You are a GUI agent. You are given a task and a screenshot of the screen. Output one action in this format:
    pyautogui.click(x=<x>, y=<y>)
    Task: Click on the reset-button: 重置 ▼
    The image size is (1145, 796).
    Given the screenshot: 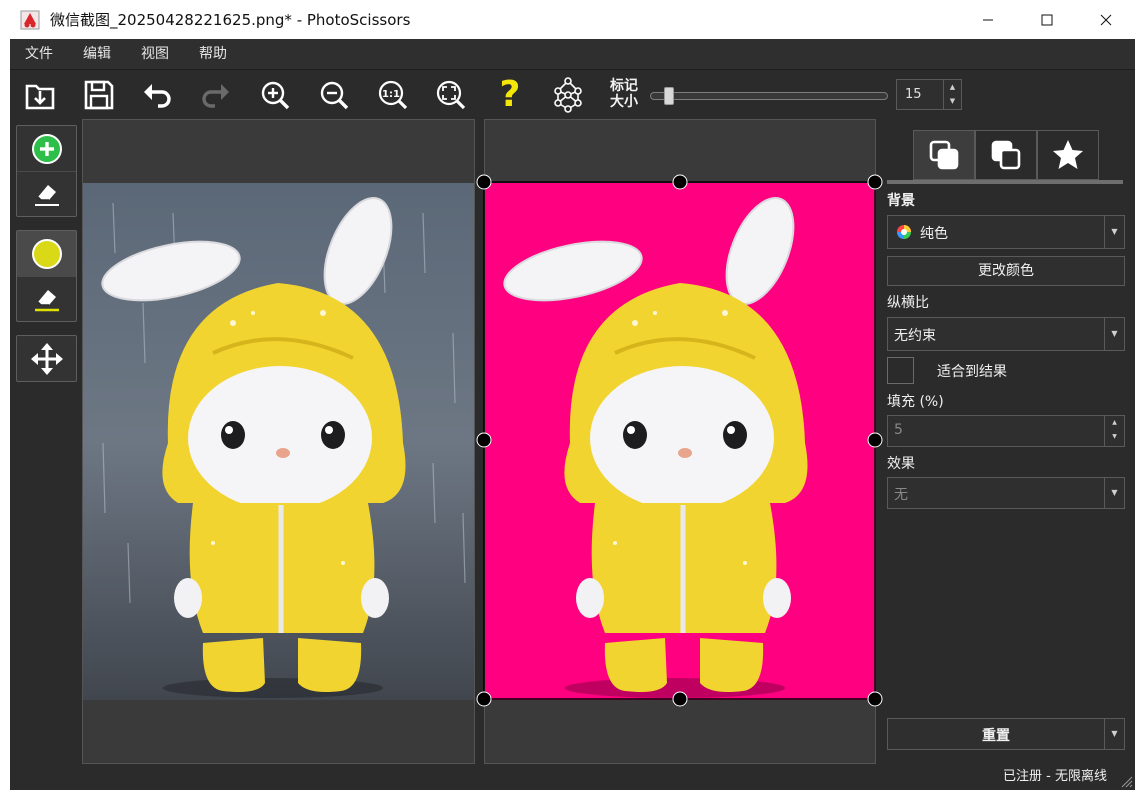 What is the action you would take?
    pyautogui.click(x=1006, y=734)
    